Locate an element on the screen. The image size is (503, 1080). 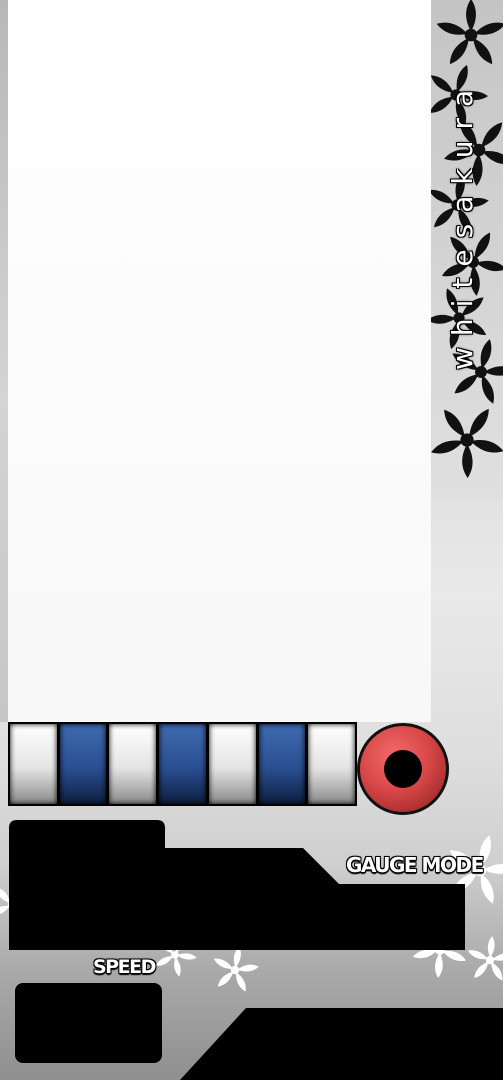
left-edge-strip is located at coordinates (4, 361).